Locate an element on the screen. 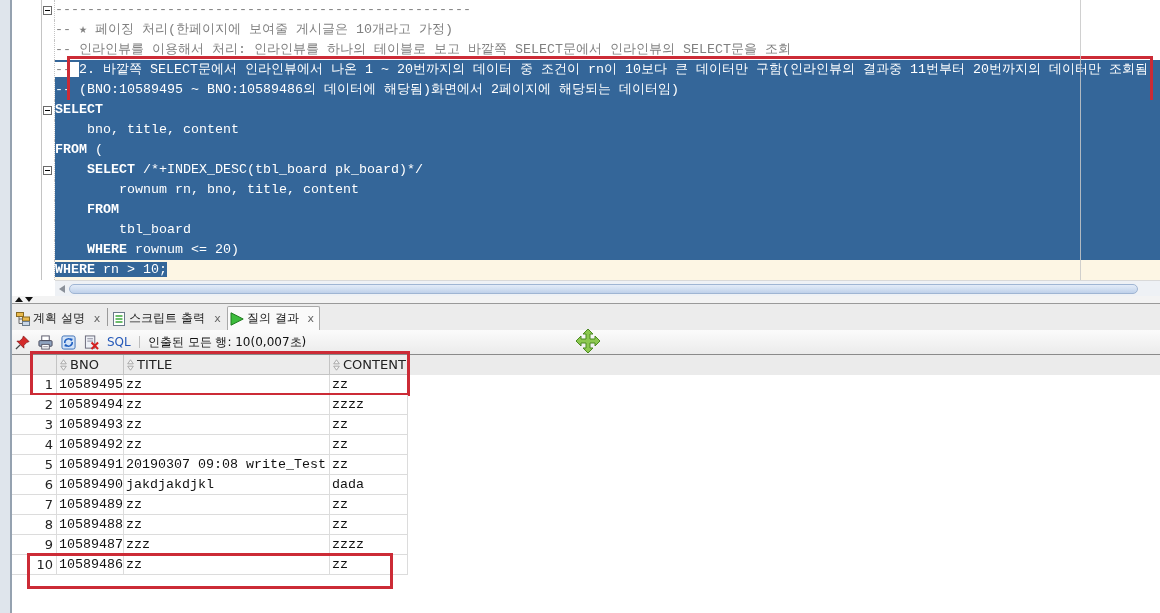  refresh-icon is located at coordinates (68, 342).